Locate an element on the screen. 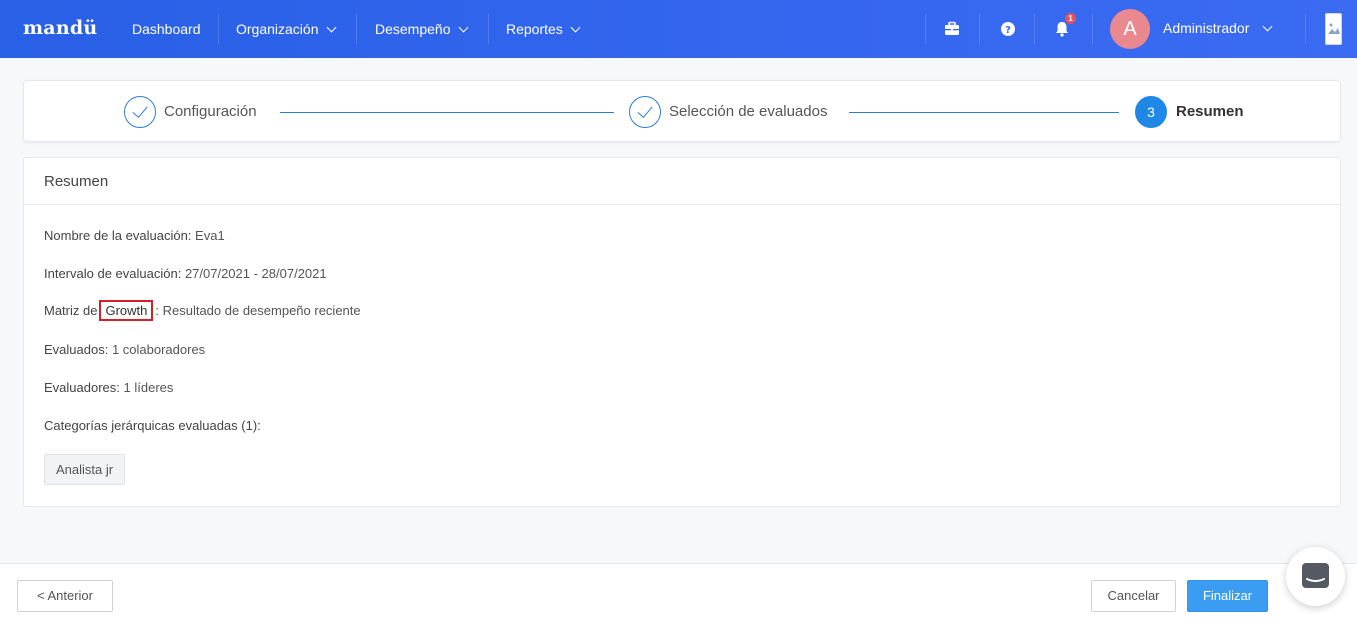  evaluation-name-label: Nombre de la evaluación: is located at coordinates (118, 235).